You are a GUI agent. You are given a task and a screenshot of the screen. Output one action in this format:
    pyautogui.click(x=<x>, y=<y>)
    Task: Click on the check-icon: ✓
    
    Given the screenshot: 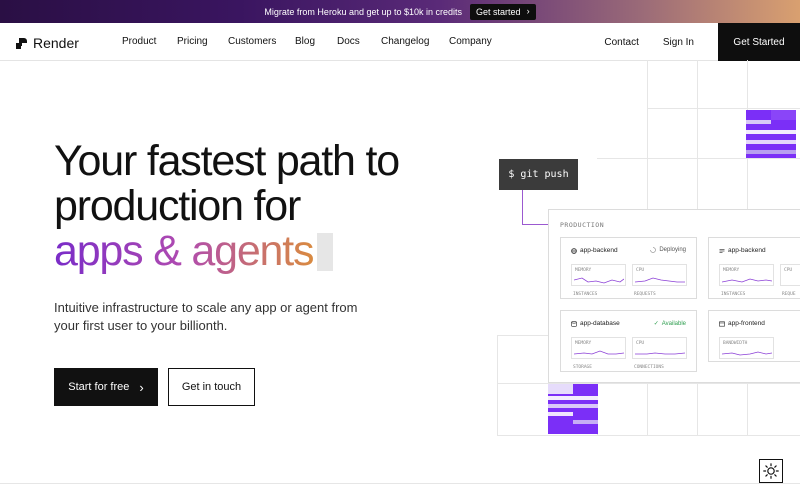 What is the action you would take?
    pyautogui.click(x=656, y=324)
    